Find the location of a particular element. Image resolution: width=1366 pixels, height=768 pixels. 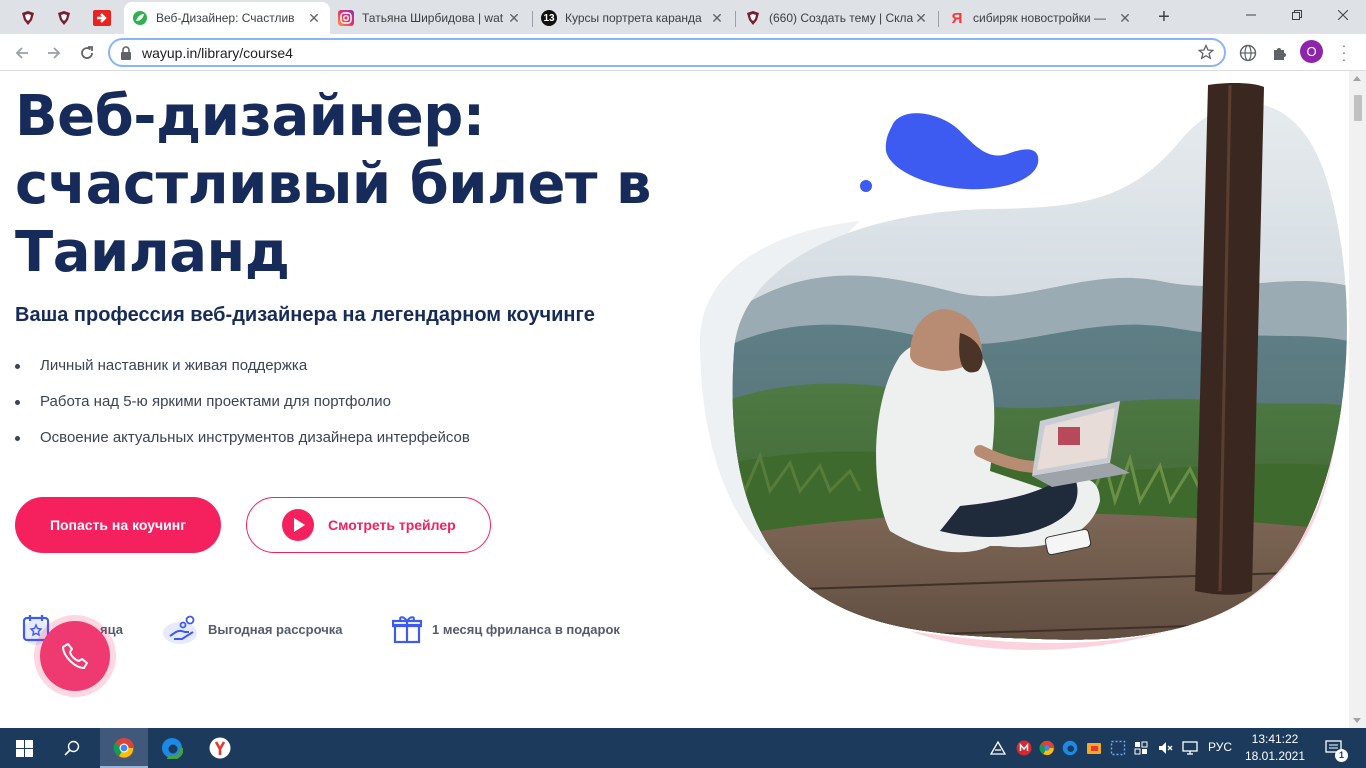

arrow-right-icon is located at coordinates (54, 53).